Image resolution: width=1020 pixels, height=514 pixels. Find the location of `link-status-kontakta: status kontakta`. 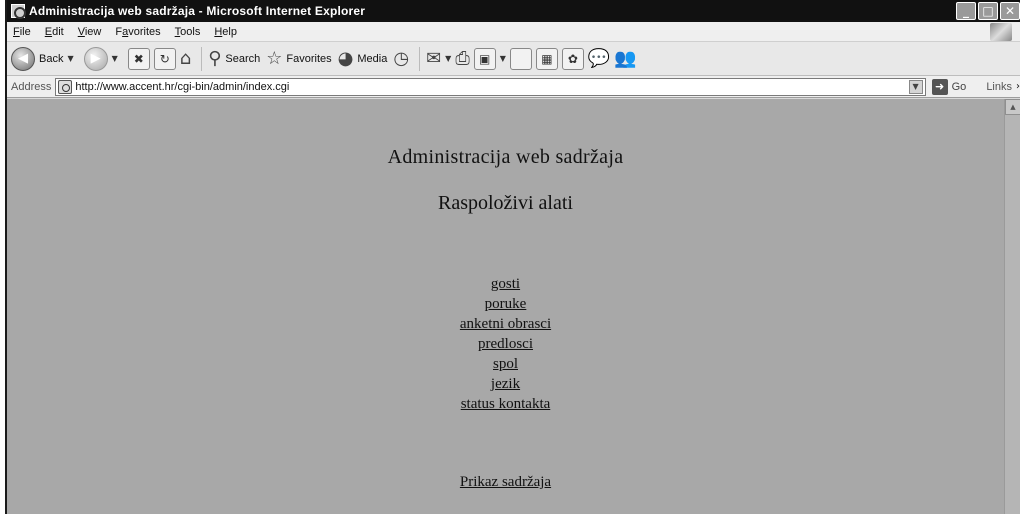

link-status-kontakta: status kontakta is located at coordinates (506, 404).